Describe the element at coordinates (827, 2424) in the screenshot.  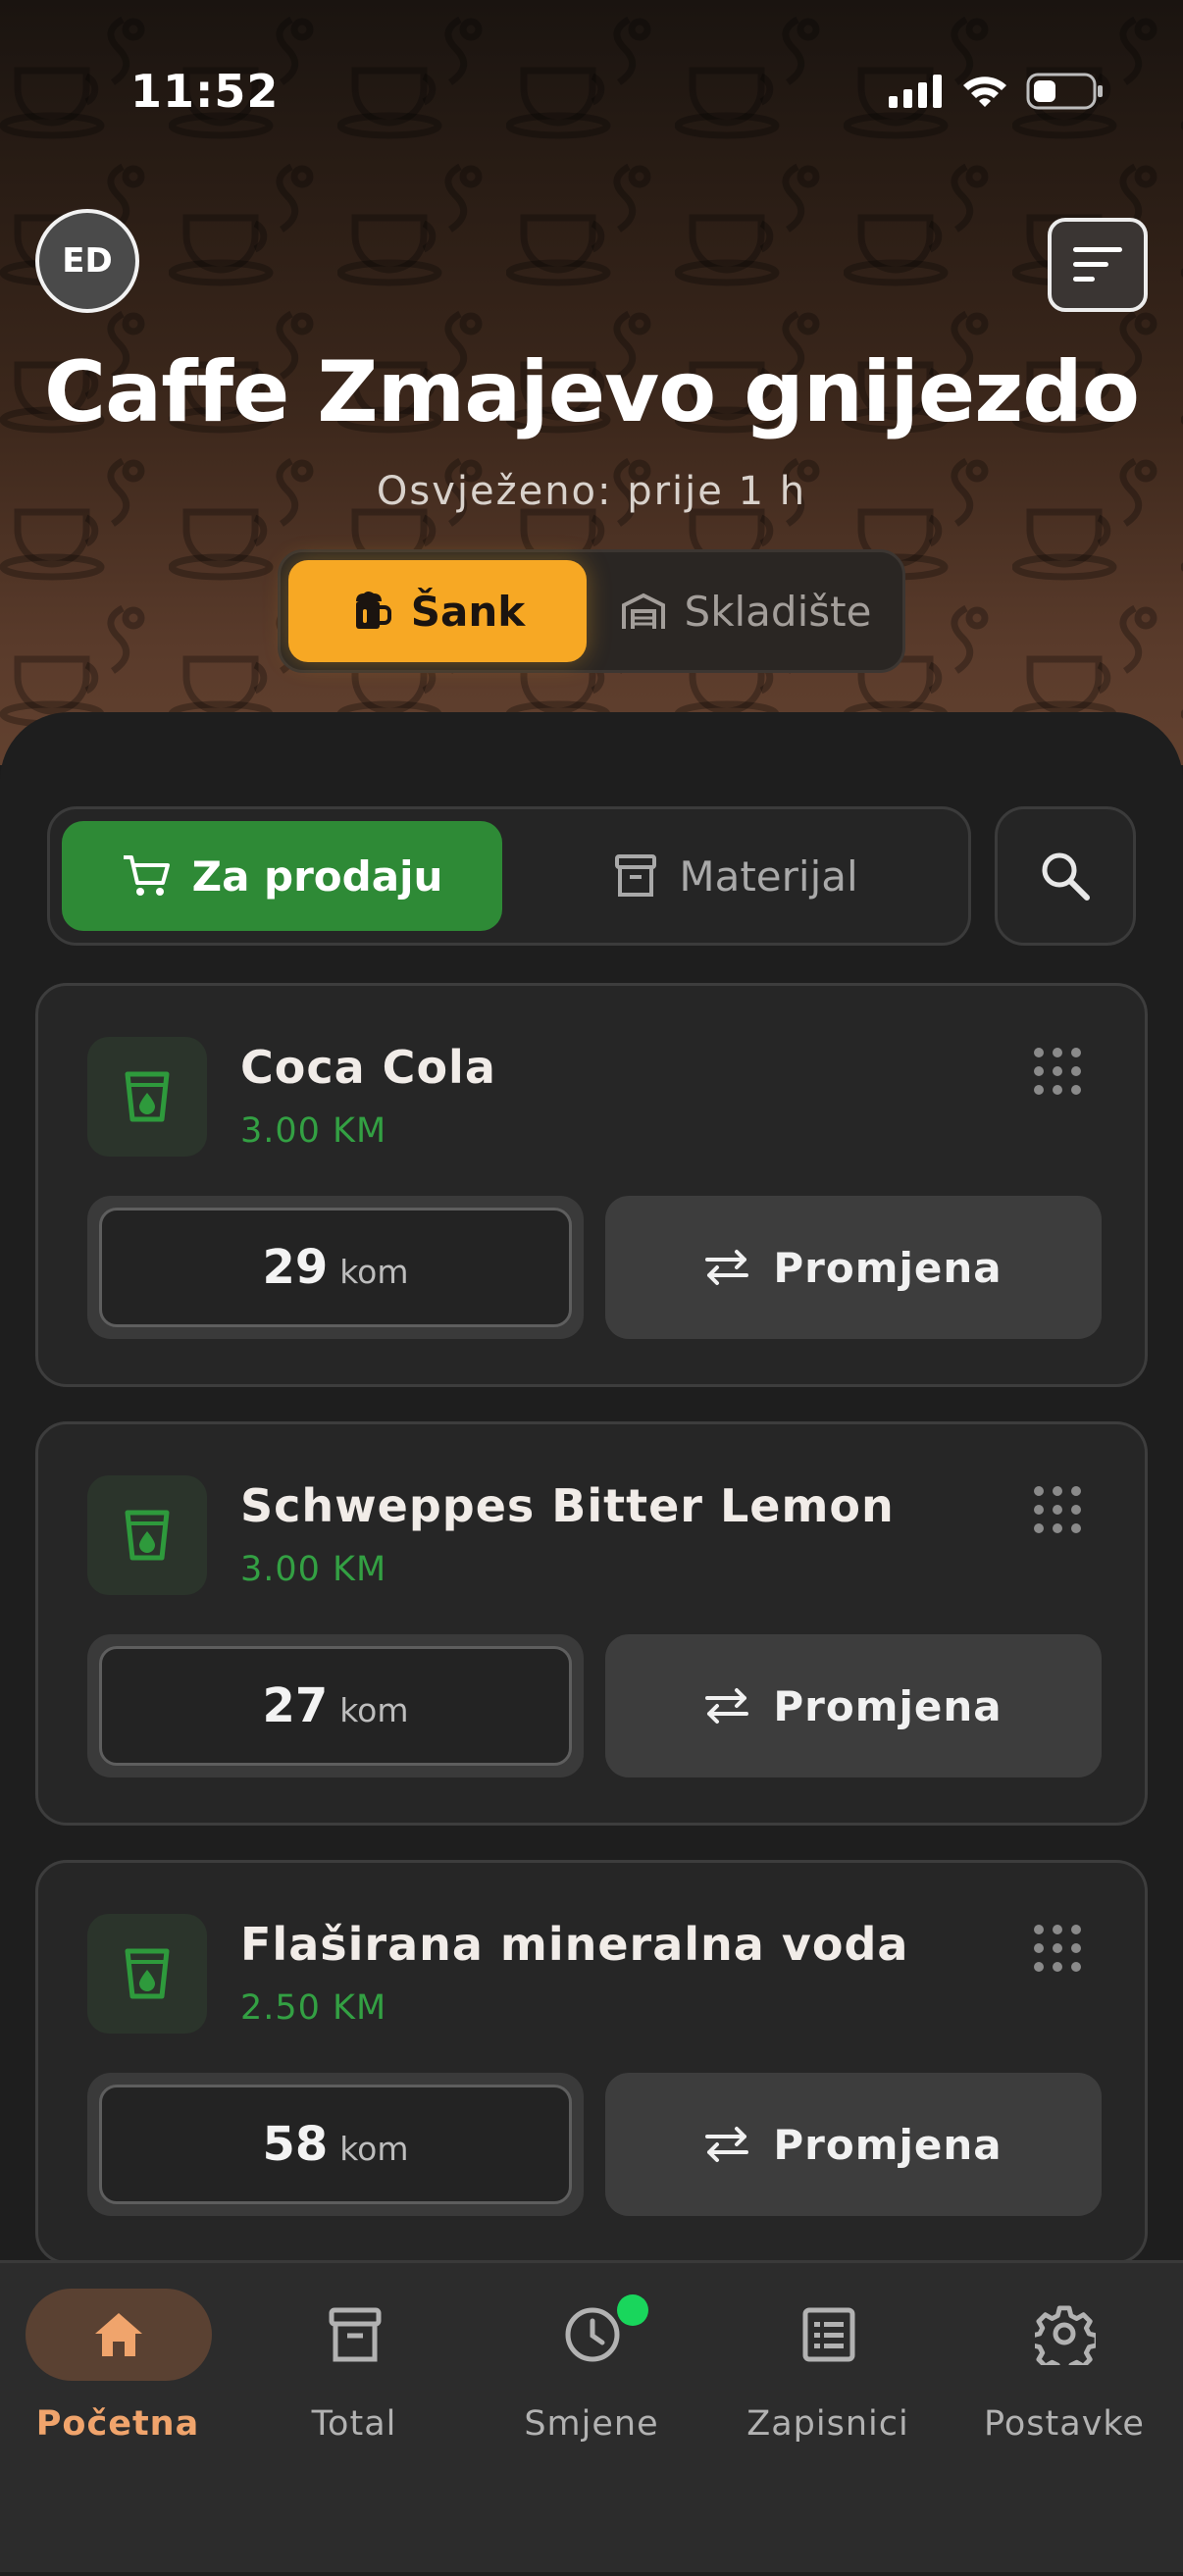
I see `nav-zapisnici-label: Zapisnici` at that location.